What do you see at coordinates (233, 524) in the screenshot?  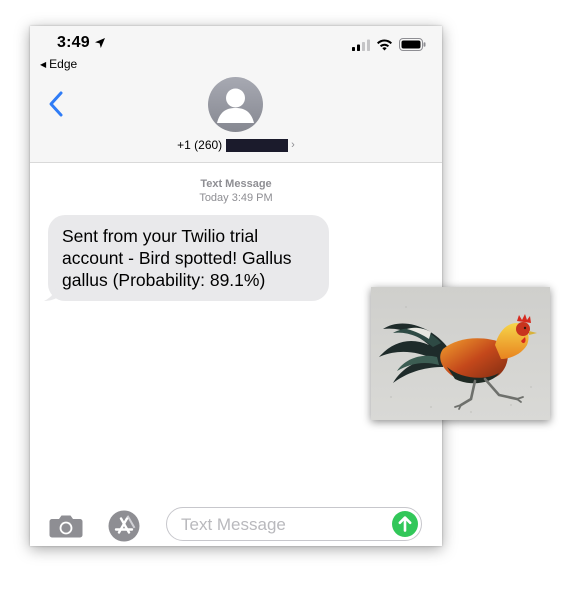 I see `message-input-placeholder: Text Message` at bounding box center [233, 524].